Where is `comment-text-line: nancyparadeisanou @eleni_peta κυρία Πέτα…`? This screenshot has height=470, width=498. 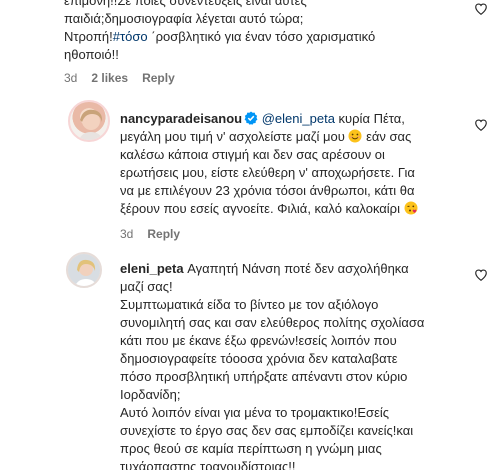
comment-text-line: nancyparadeisanou @eleni_peta κυρία Πέτα… is located at coordinates (262, 119).